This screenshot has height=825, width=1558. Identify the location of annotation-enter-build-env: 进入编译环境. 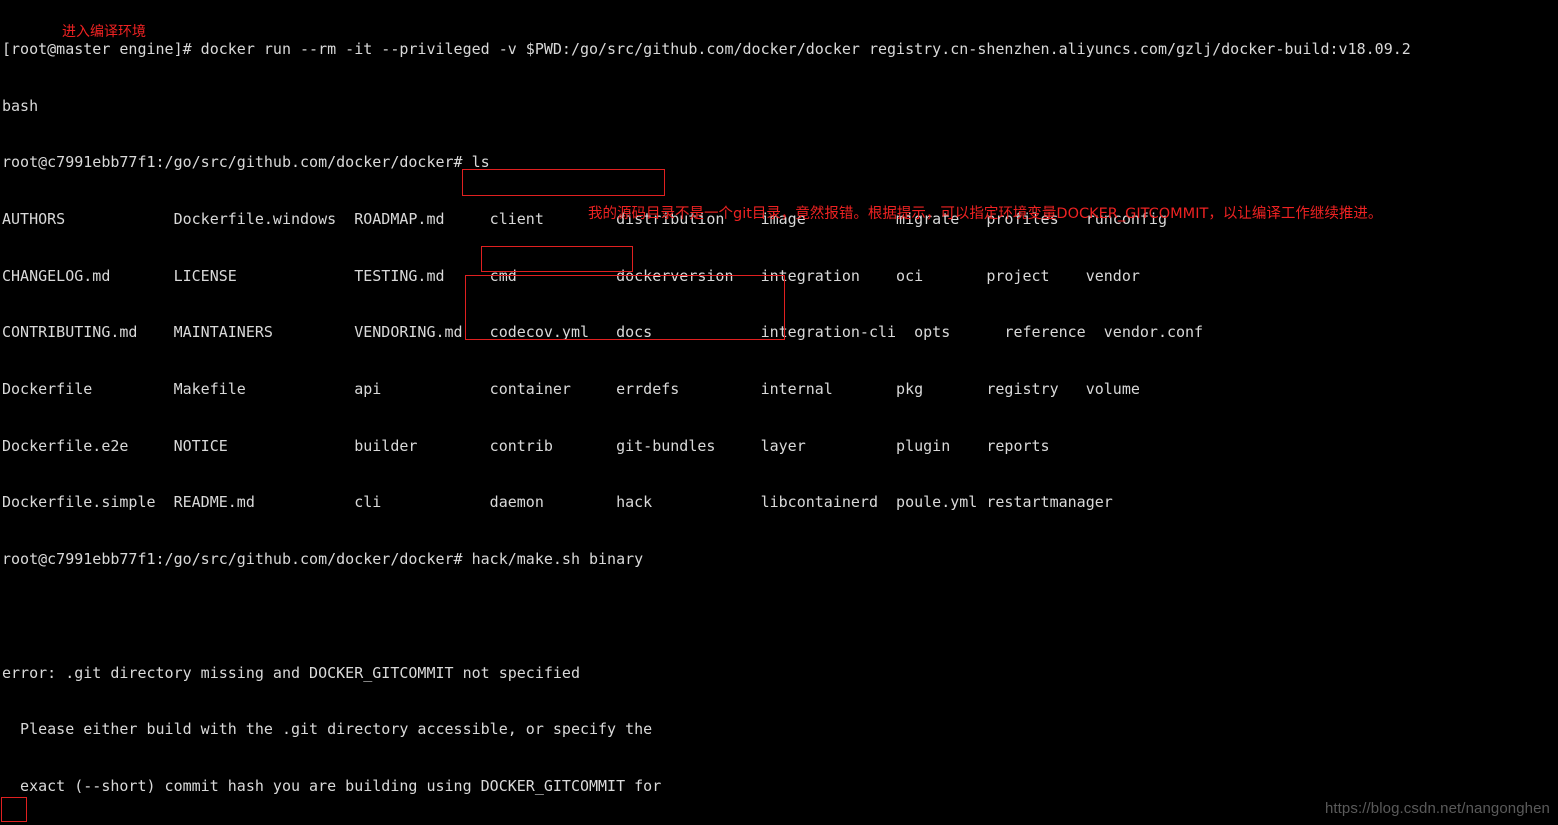
(104, 32).